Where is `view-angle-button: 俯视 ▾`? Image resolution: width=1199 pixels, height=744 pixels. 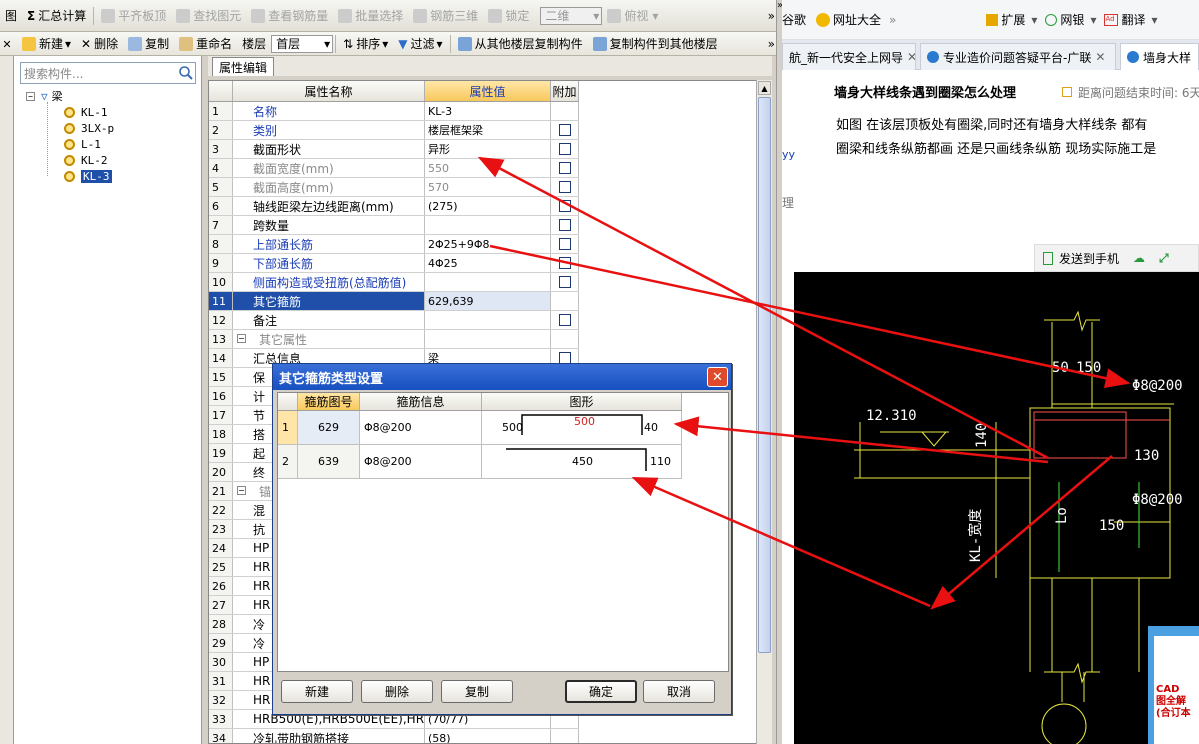 view-angle-button: 俯视 ▾ is located at coordinates (632, 16).